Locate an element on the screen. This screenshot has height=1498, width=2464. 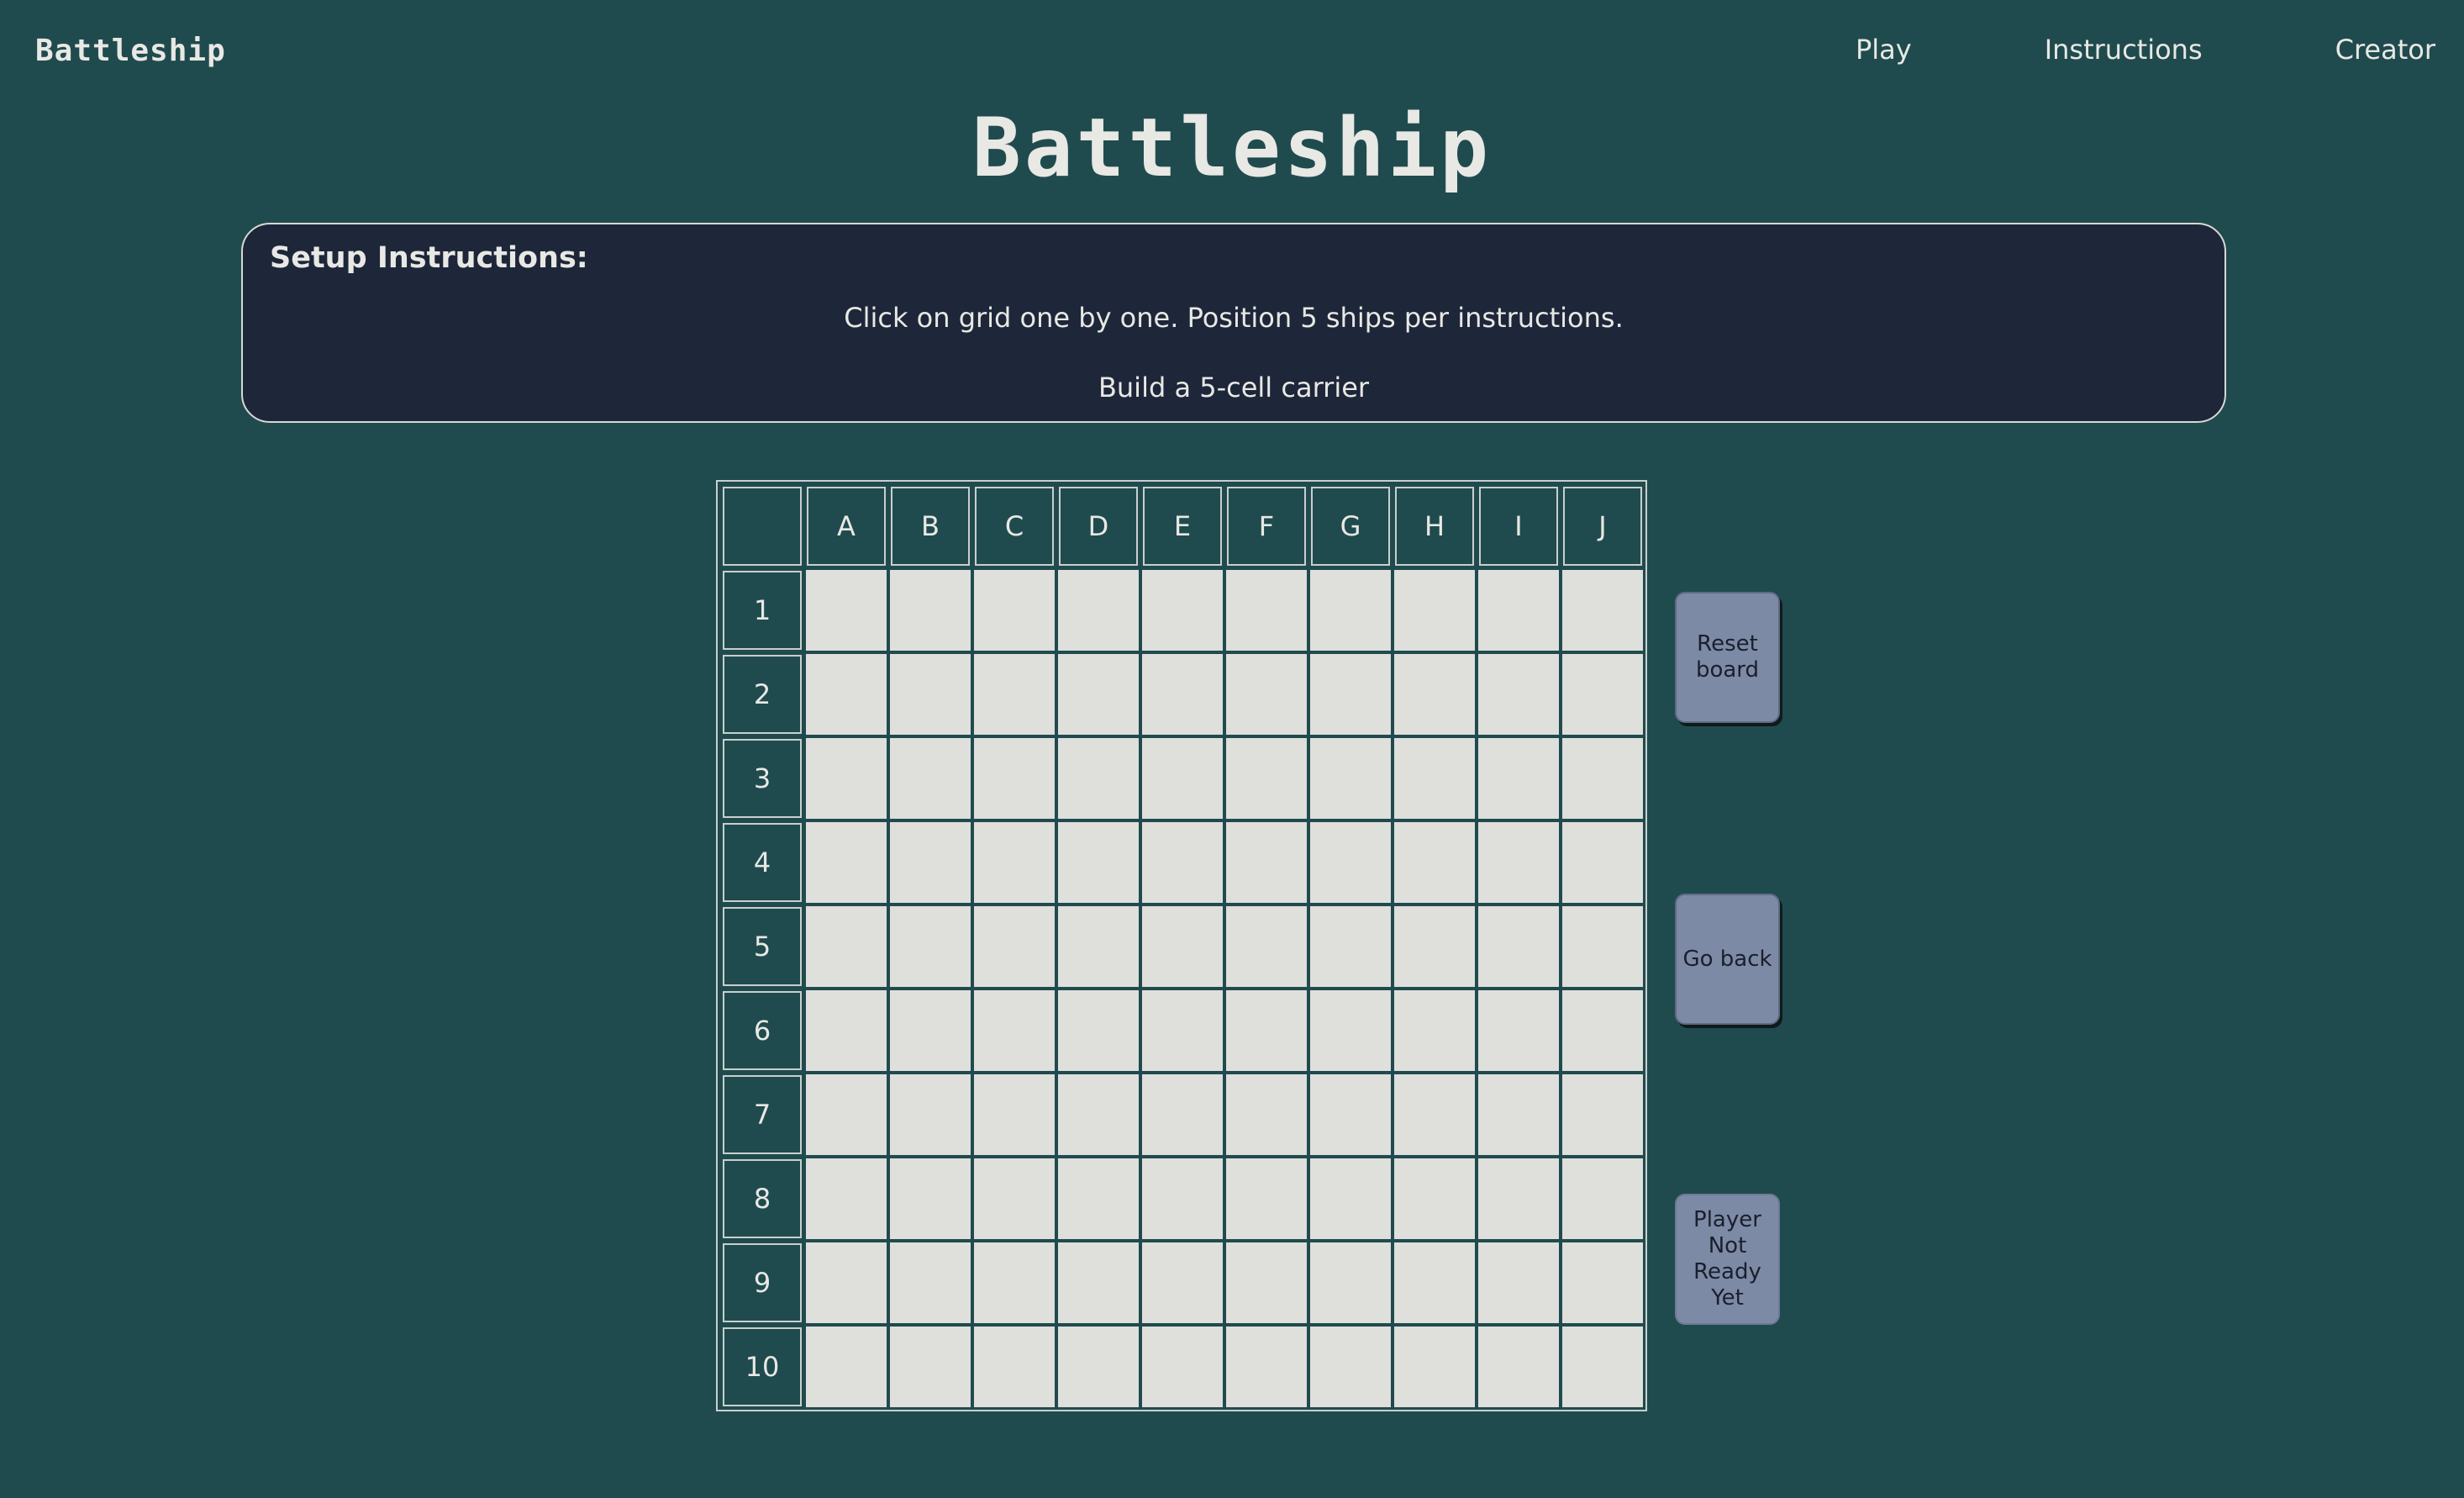
player-ready-button: Player Not Ready Yet is located at coordinates (1727, 1259).